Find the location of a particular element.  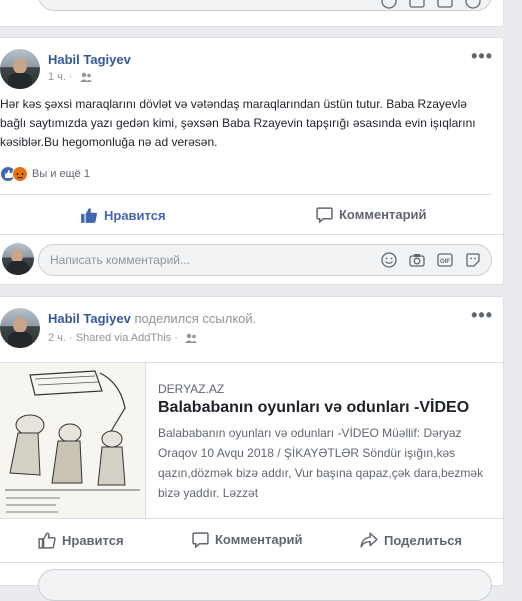

gif-icon: GIF is located at coordinates (445, 260).